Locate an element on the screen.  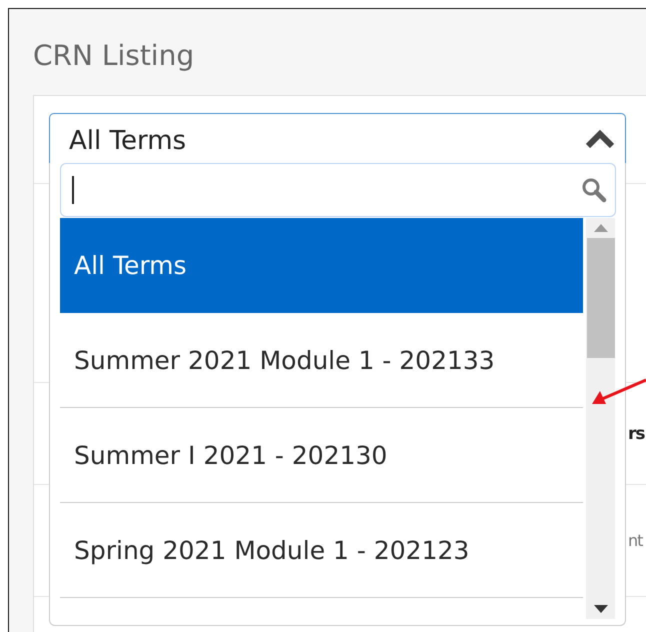
term-option: Spring 2021 Module 1 - 202123 is located at coordinates (321, 550).